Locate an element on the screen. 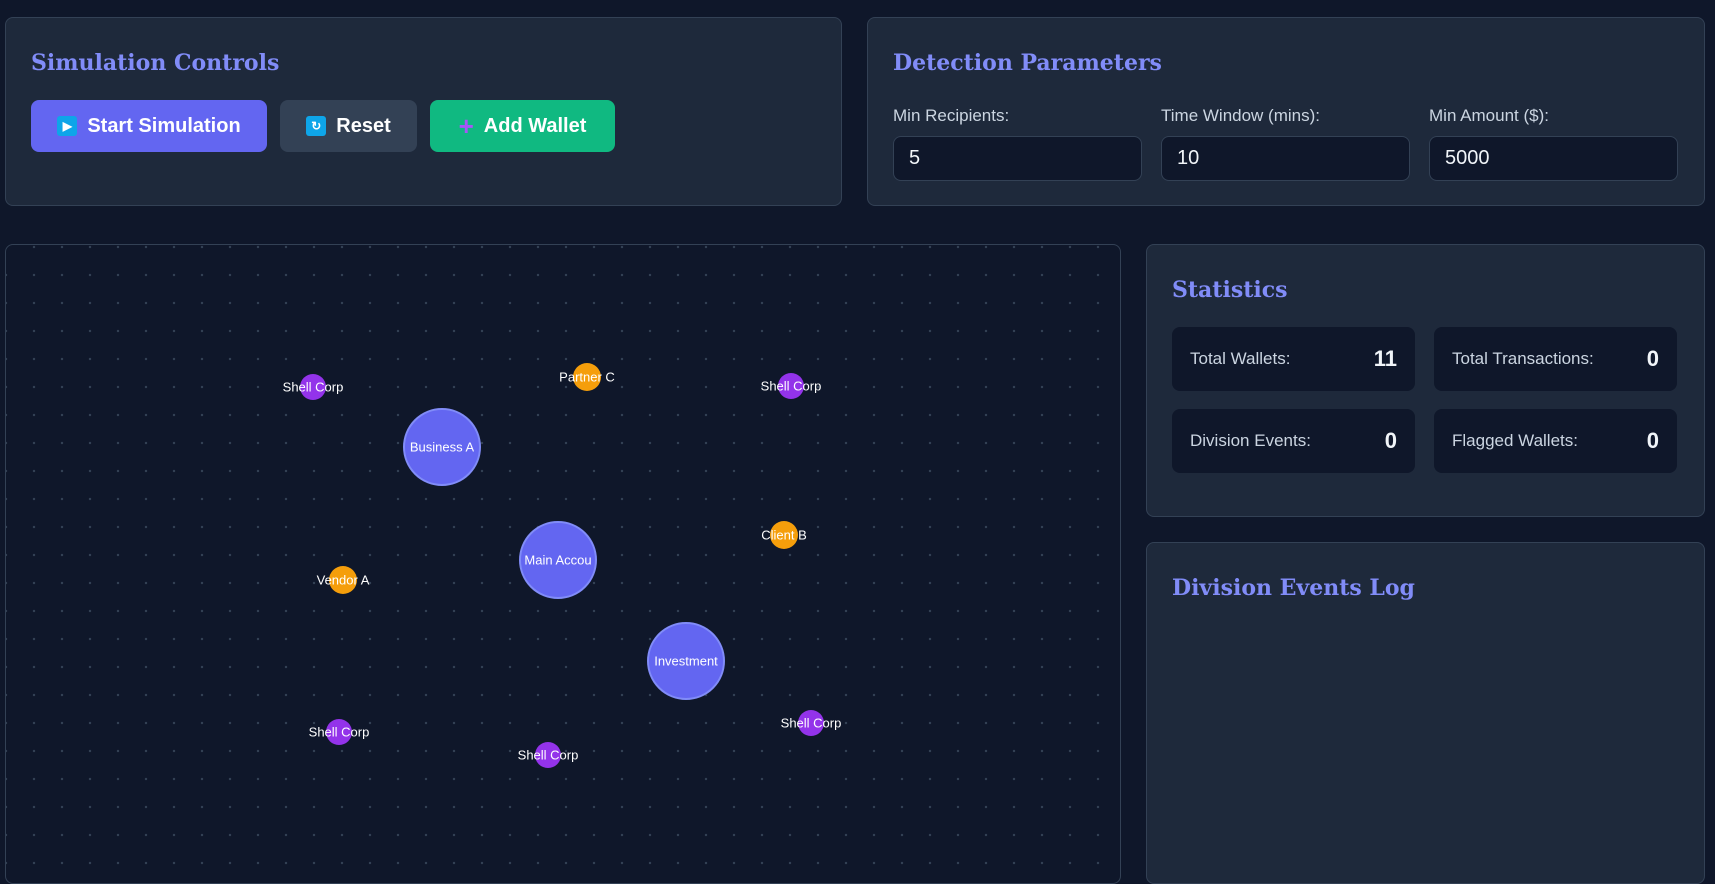 The width and height of the screenshot is (1715, 884). plus-icon: + is located at coordinates (466, 126).